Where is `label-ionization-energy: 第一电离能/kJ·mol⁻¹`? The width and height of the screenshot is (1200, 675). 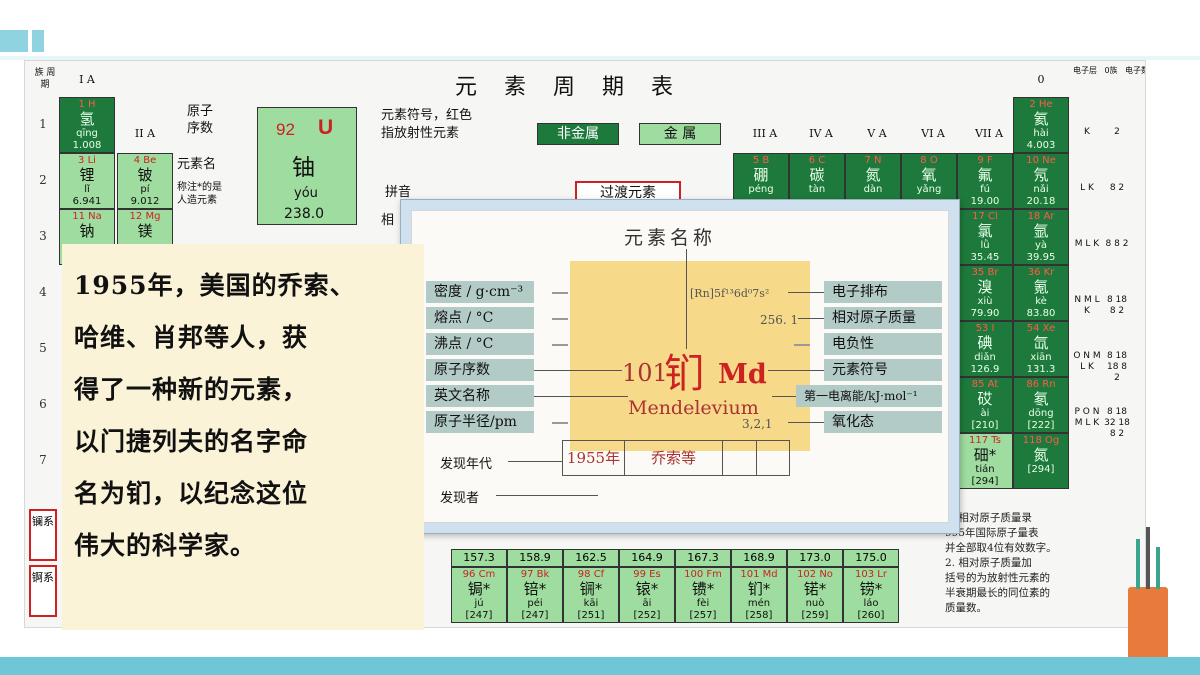 label-ionization-energy: 第一电离能/kJ·mol⁻¹ is located at coordinates (869, 396).